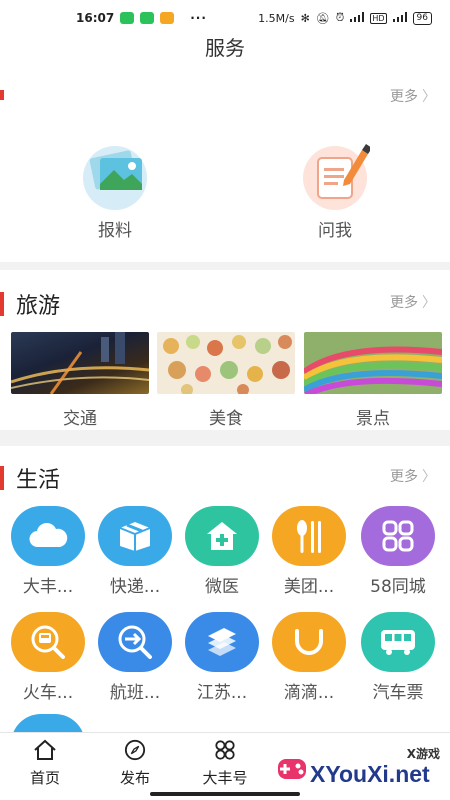 This screenshot has height=800, width=450. Describe the element at coordinates (48, 642) in the screenshot. I see `train-search-icon` at that location.